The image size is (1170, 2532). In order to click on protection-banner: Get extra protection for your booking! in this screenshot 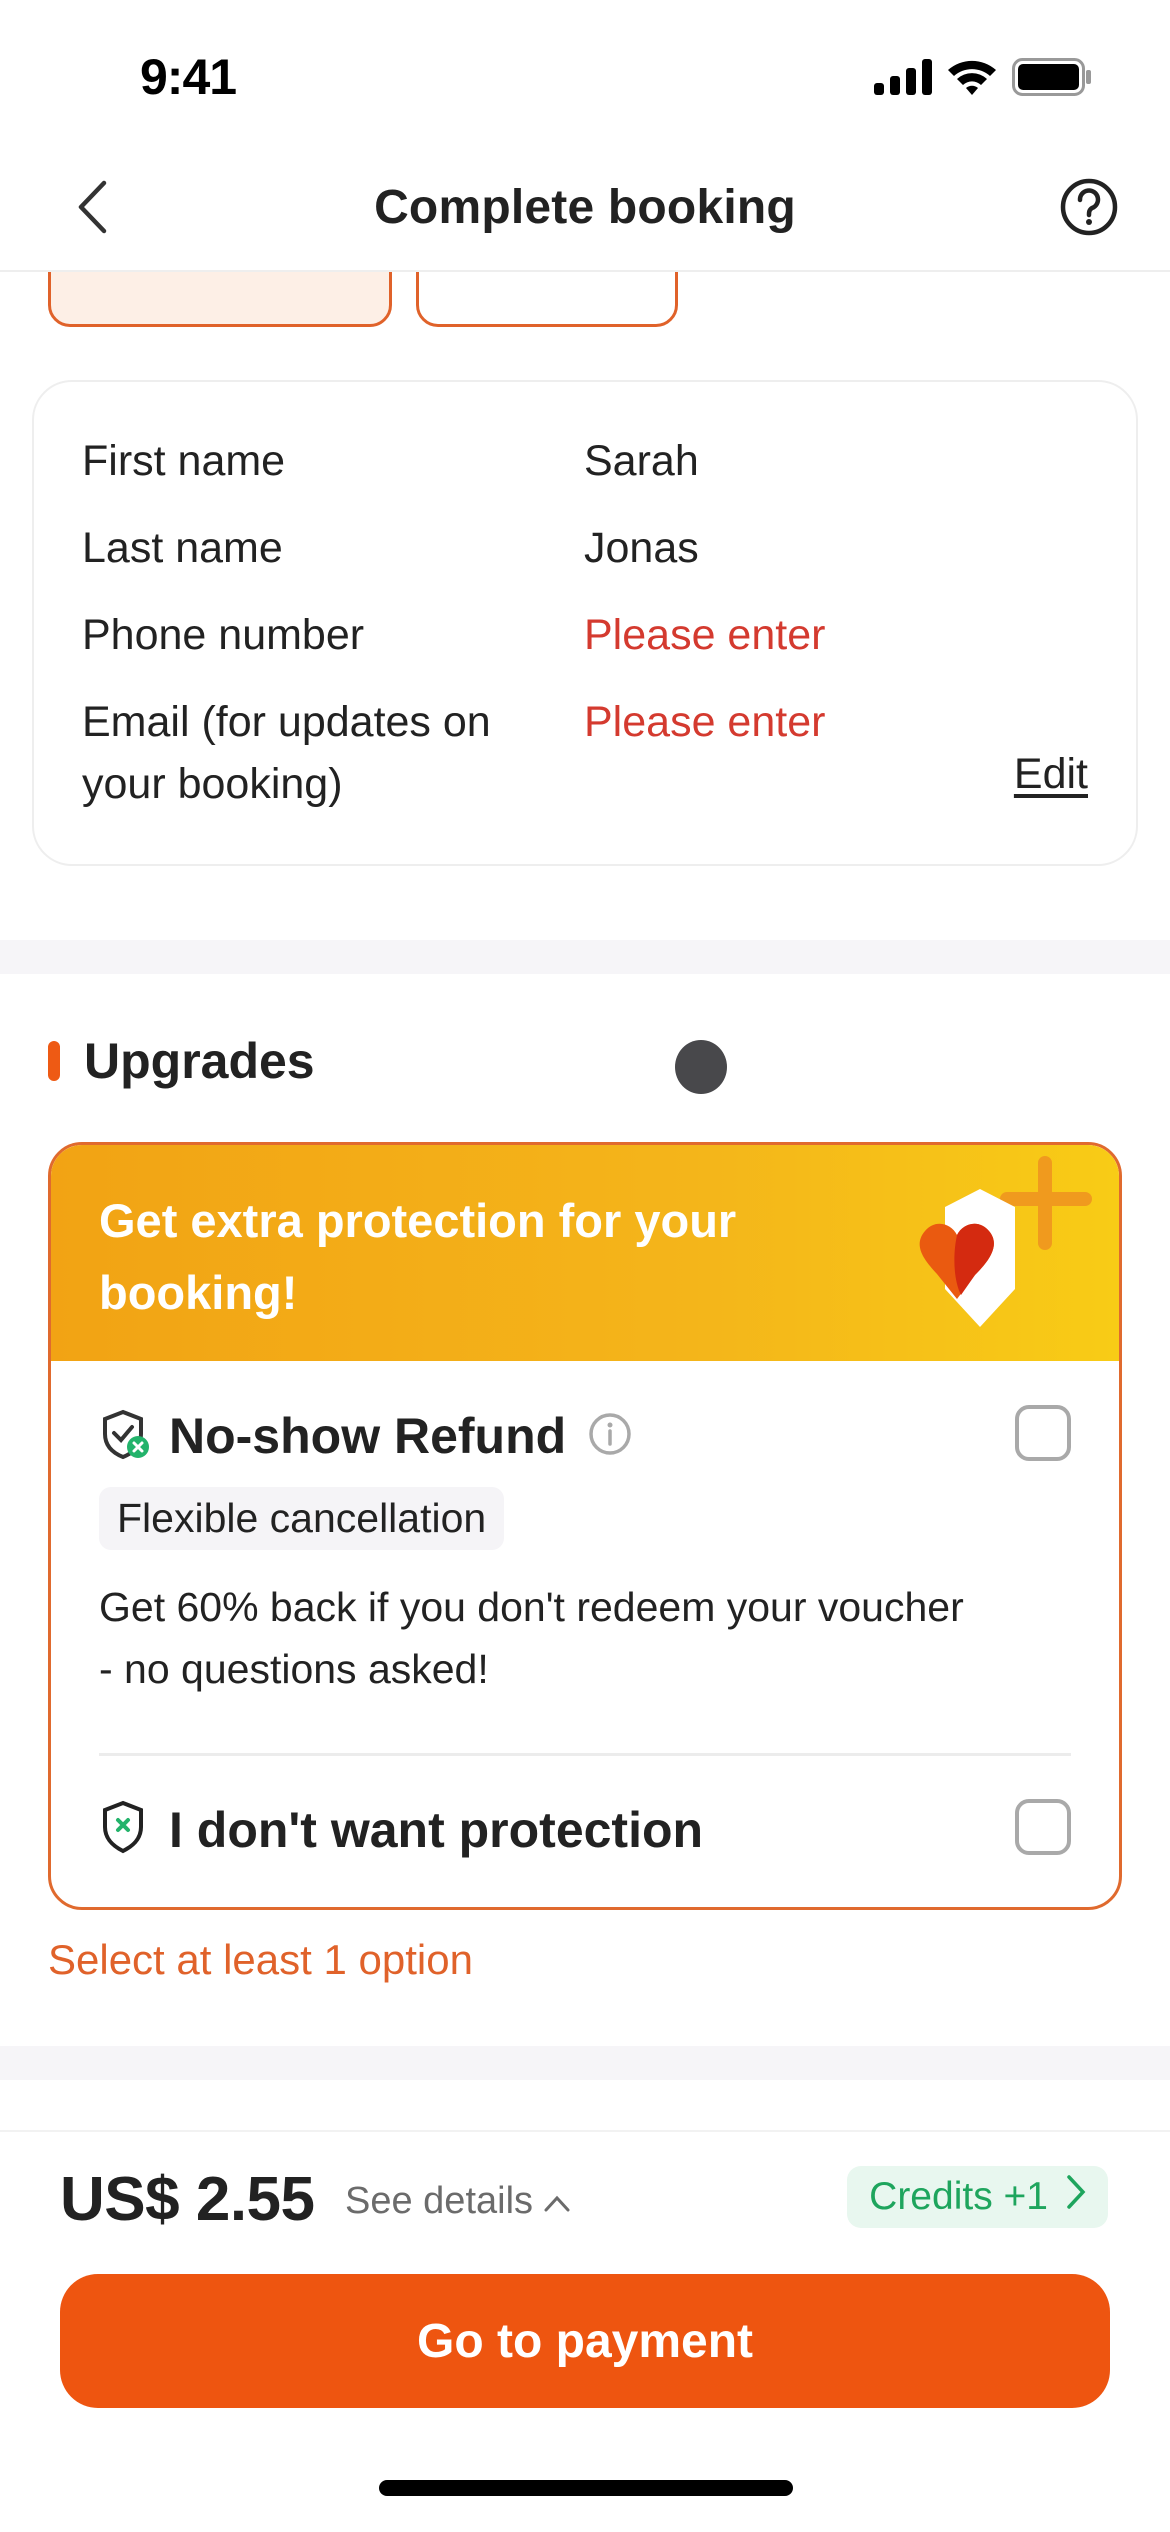, I will do `click(585, 1253)`.